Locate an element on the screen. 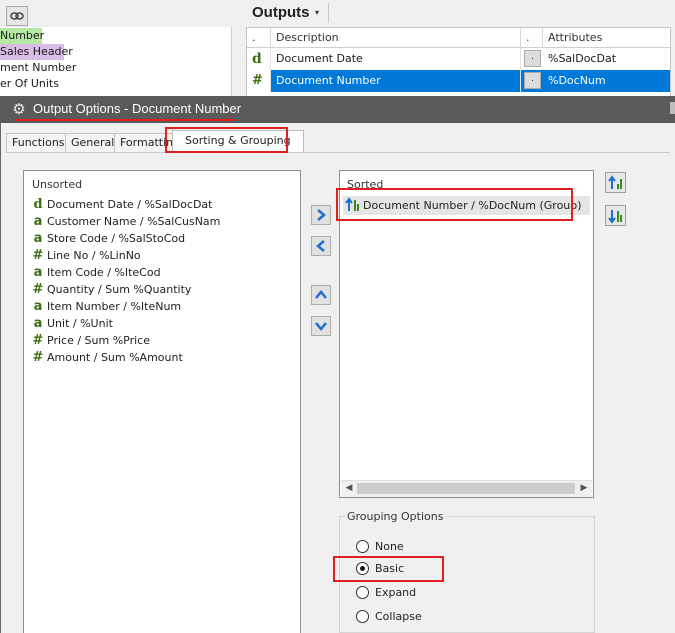  radio-collapse is located at coordinates (362, 616).